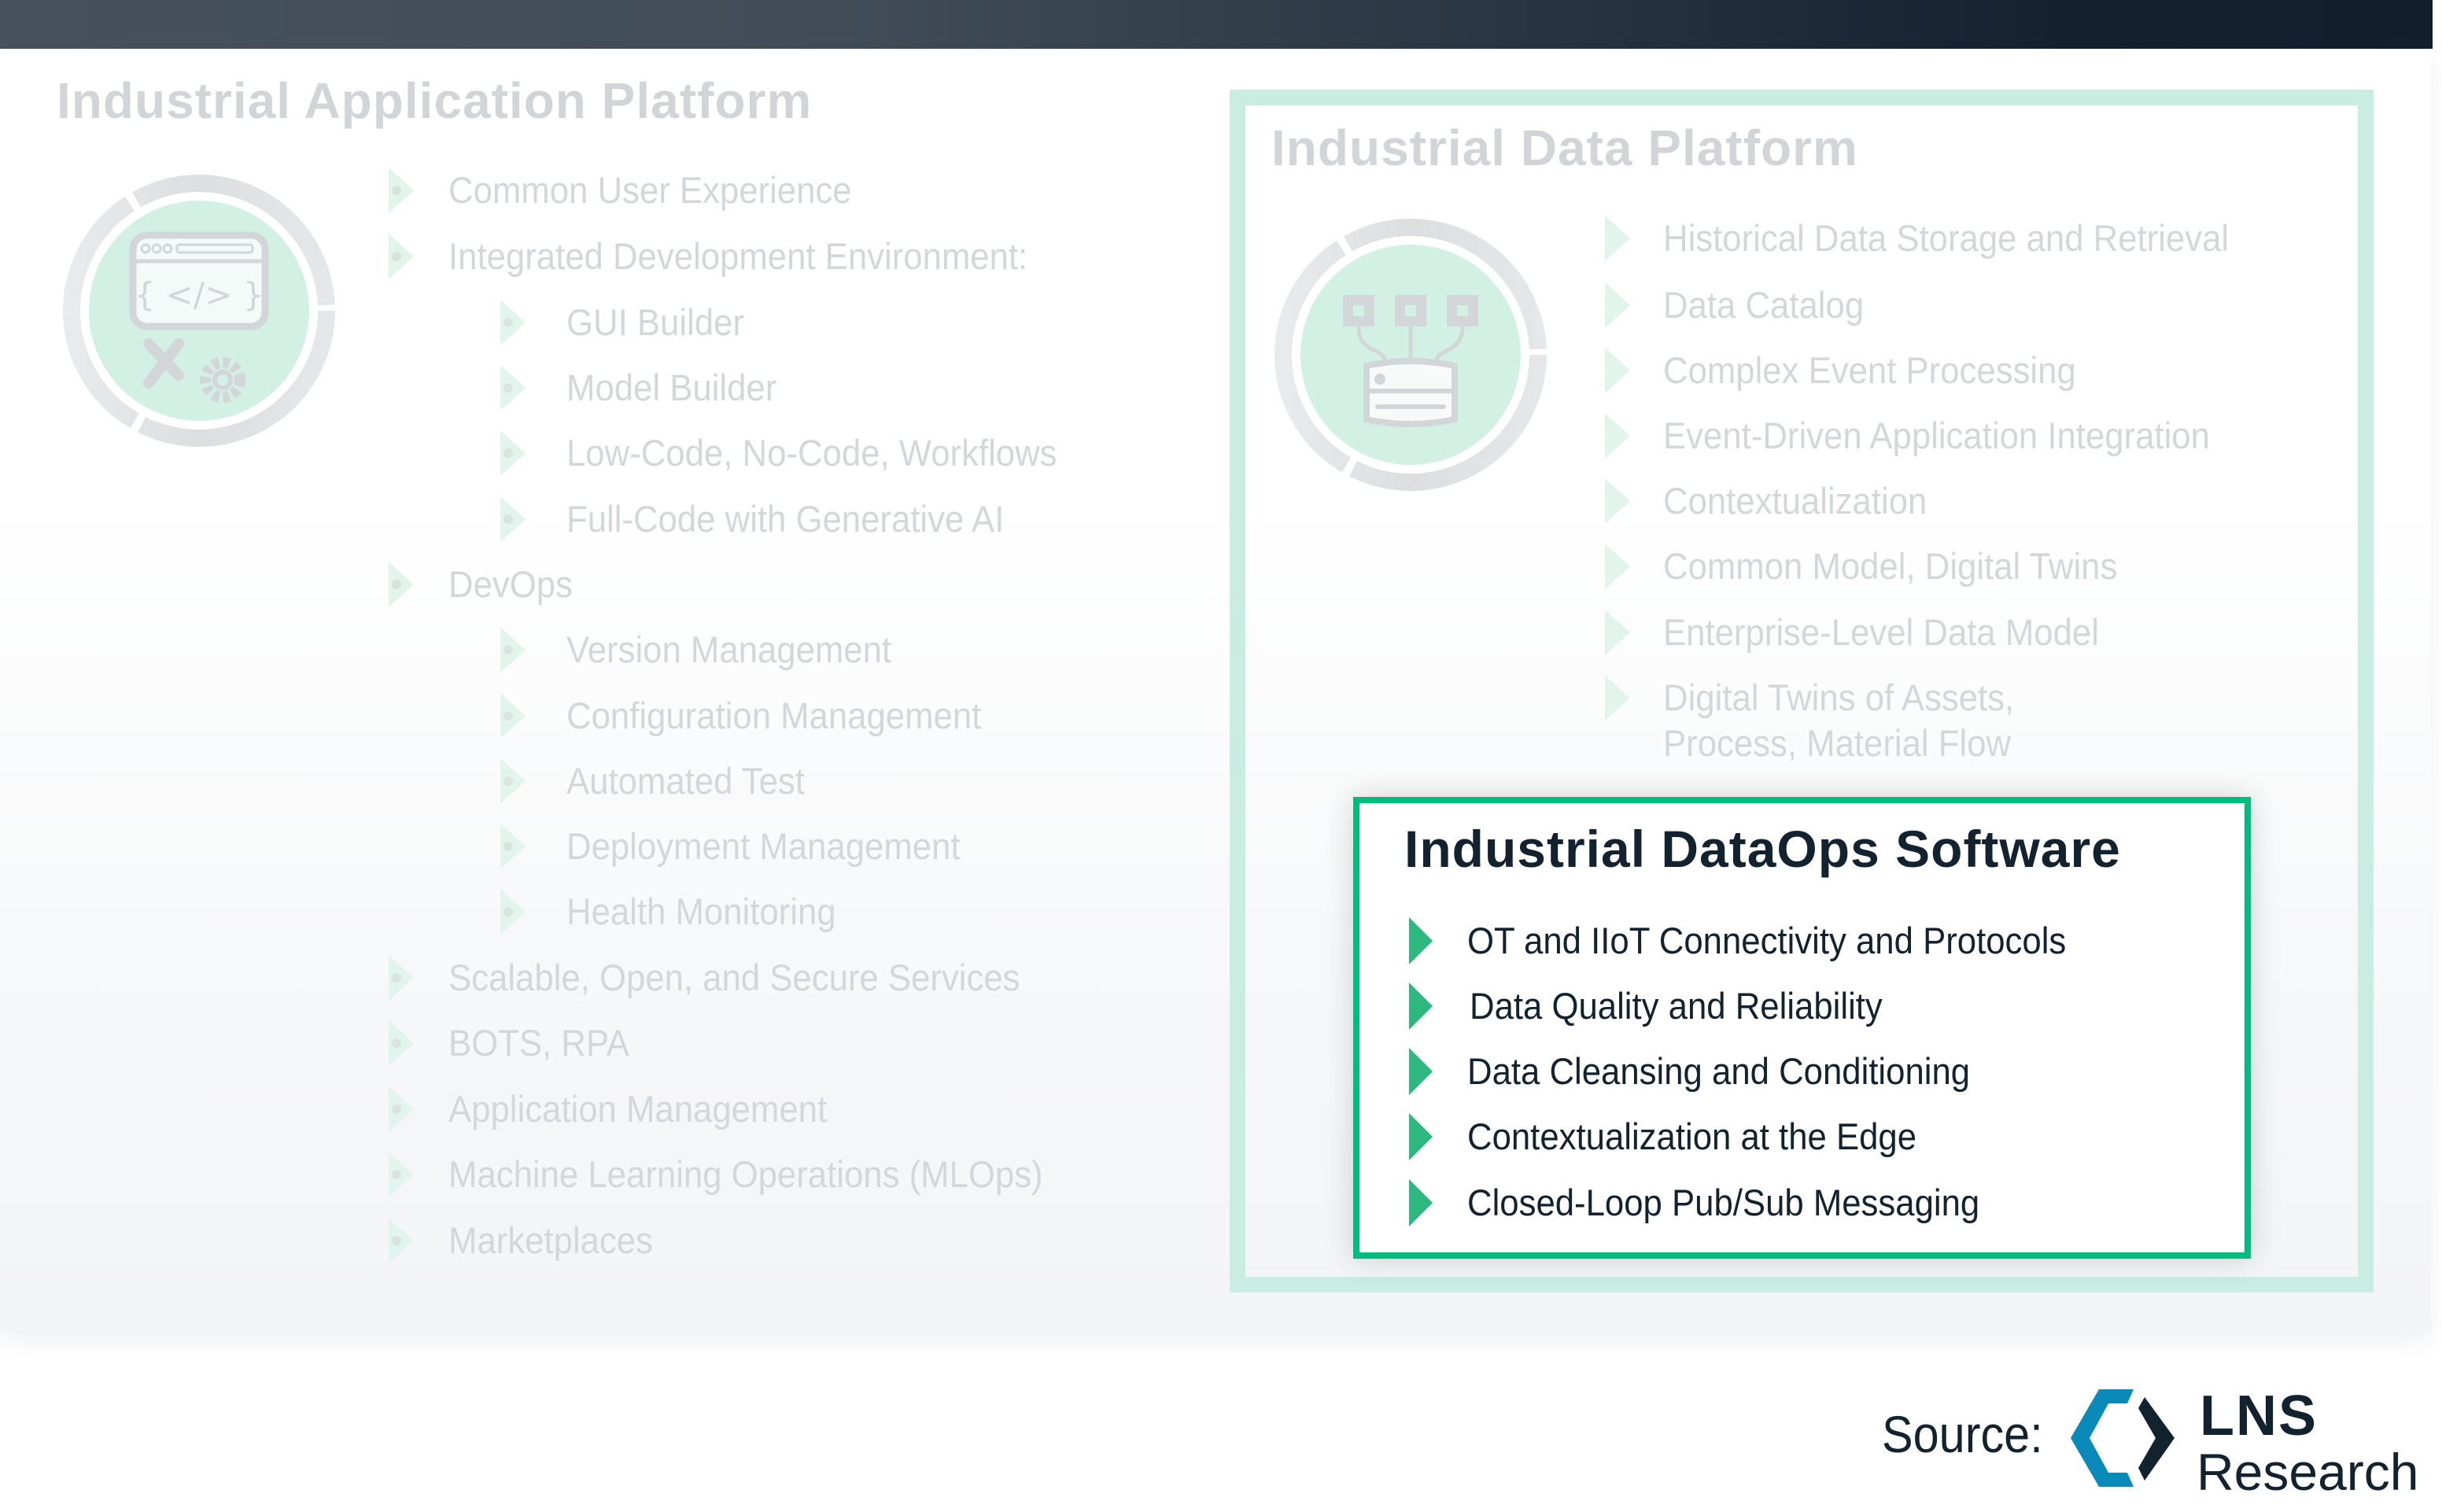 This screenshot has width=2442, height=1512. I want to click on lns-brand-name: LNS, so click(2259, 1416).